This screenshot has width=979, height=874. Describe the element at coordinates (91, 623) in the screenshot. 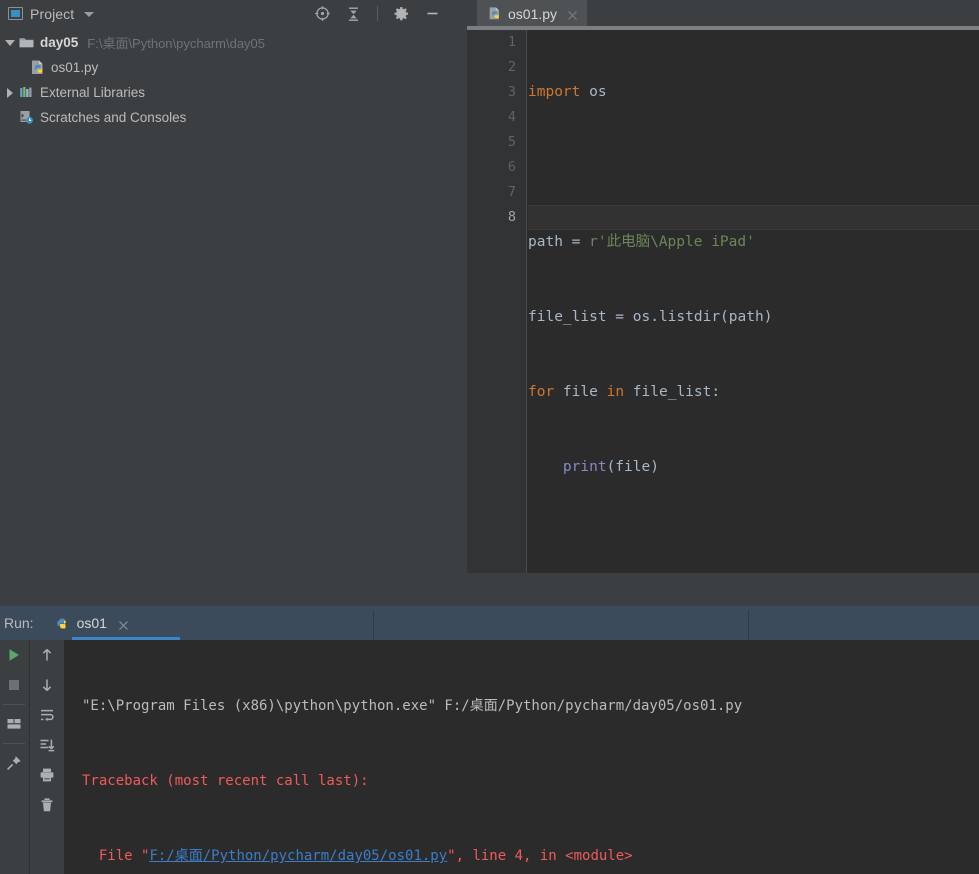

I see `run-tab-label: os01` at that location.